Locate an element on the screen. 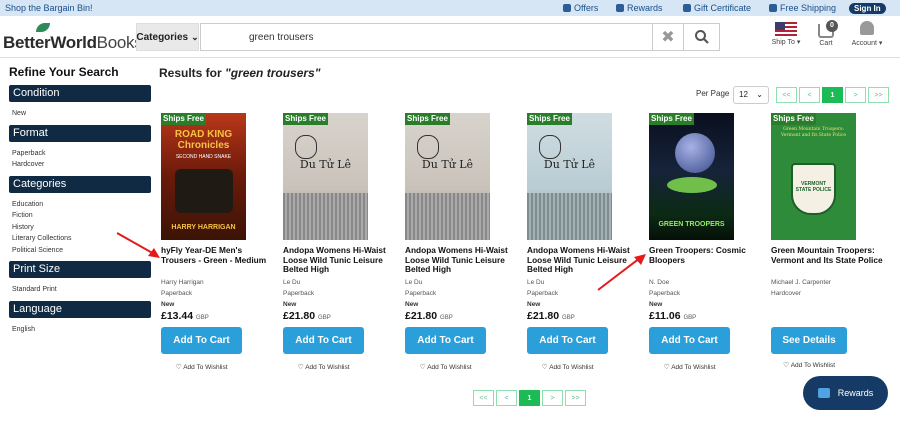 Image resolution: width=900 pixels, height=423 pixels. rewards-link: Rewards is located at coordinates (639, 8).